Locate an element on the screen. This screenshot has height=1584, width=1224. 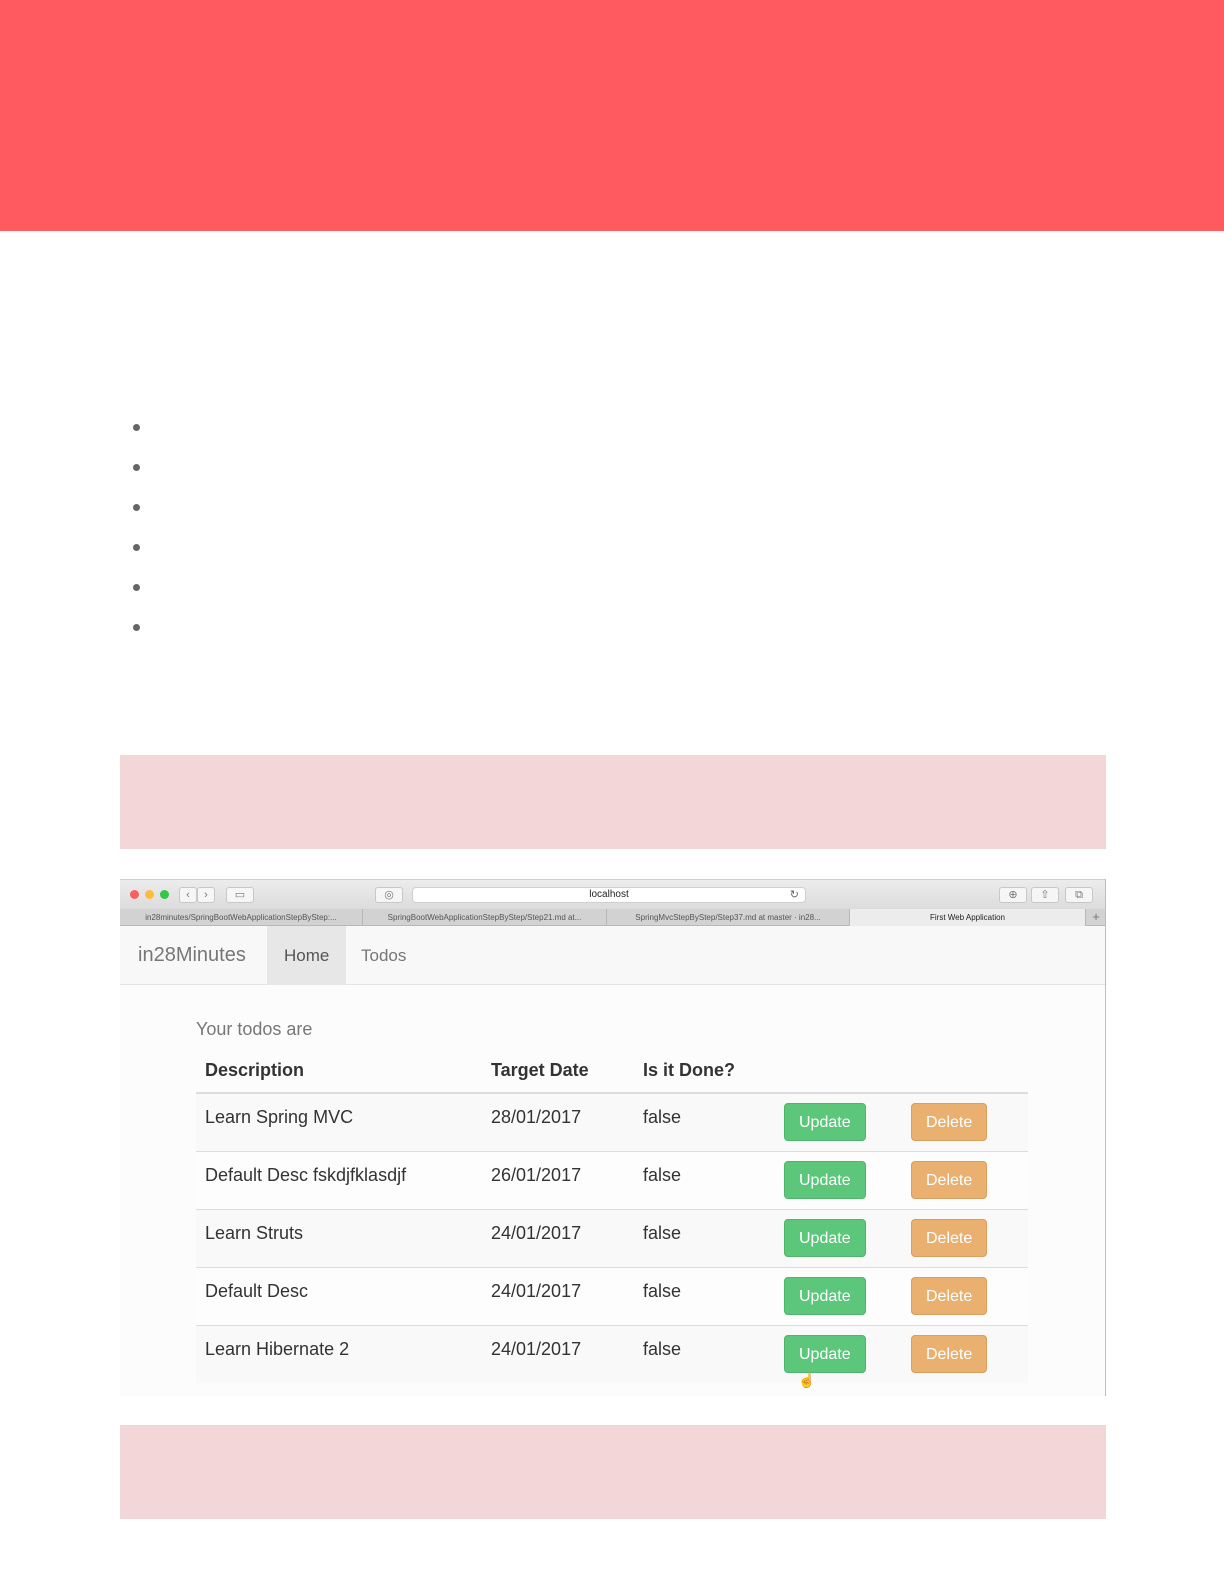
address-bar: localhost ↻ is located at coordinates (609, 895).